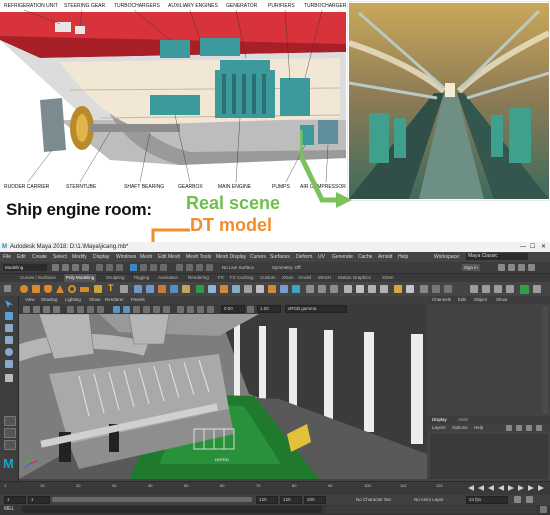 The height and width of the screenshot is (515, 550). What do you see at coordinates (174, 289) in the screenshot?
I see `boolean-icon` at bounding box center [174, 289].